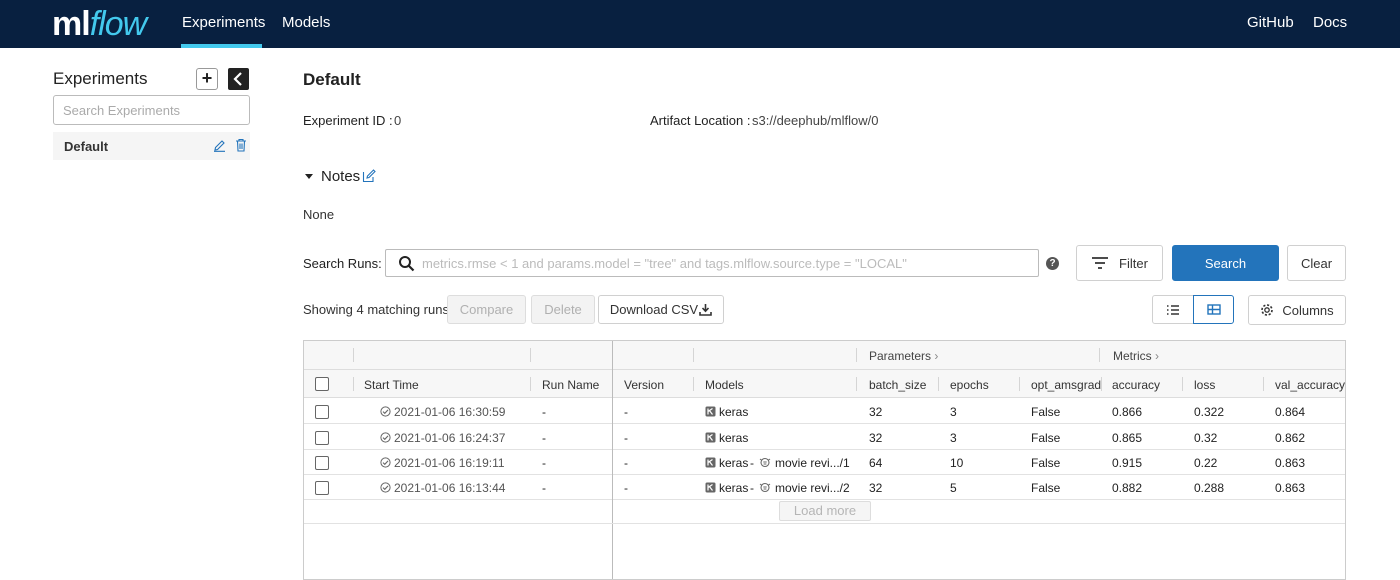  I want to click on header-accuracy: accuracy, so click(1136, 385).